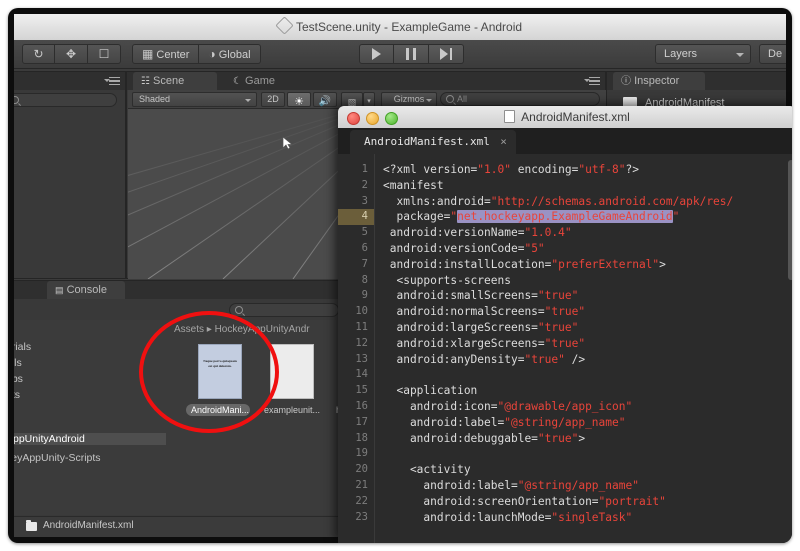 This screenshot has width=800, height=551. I want to click on tree-item: lels, so click(18, 363).